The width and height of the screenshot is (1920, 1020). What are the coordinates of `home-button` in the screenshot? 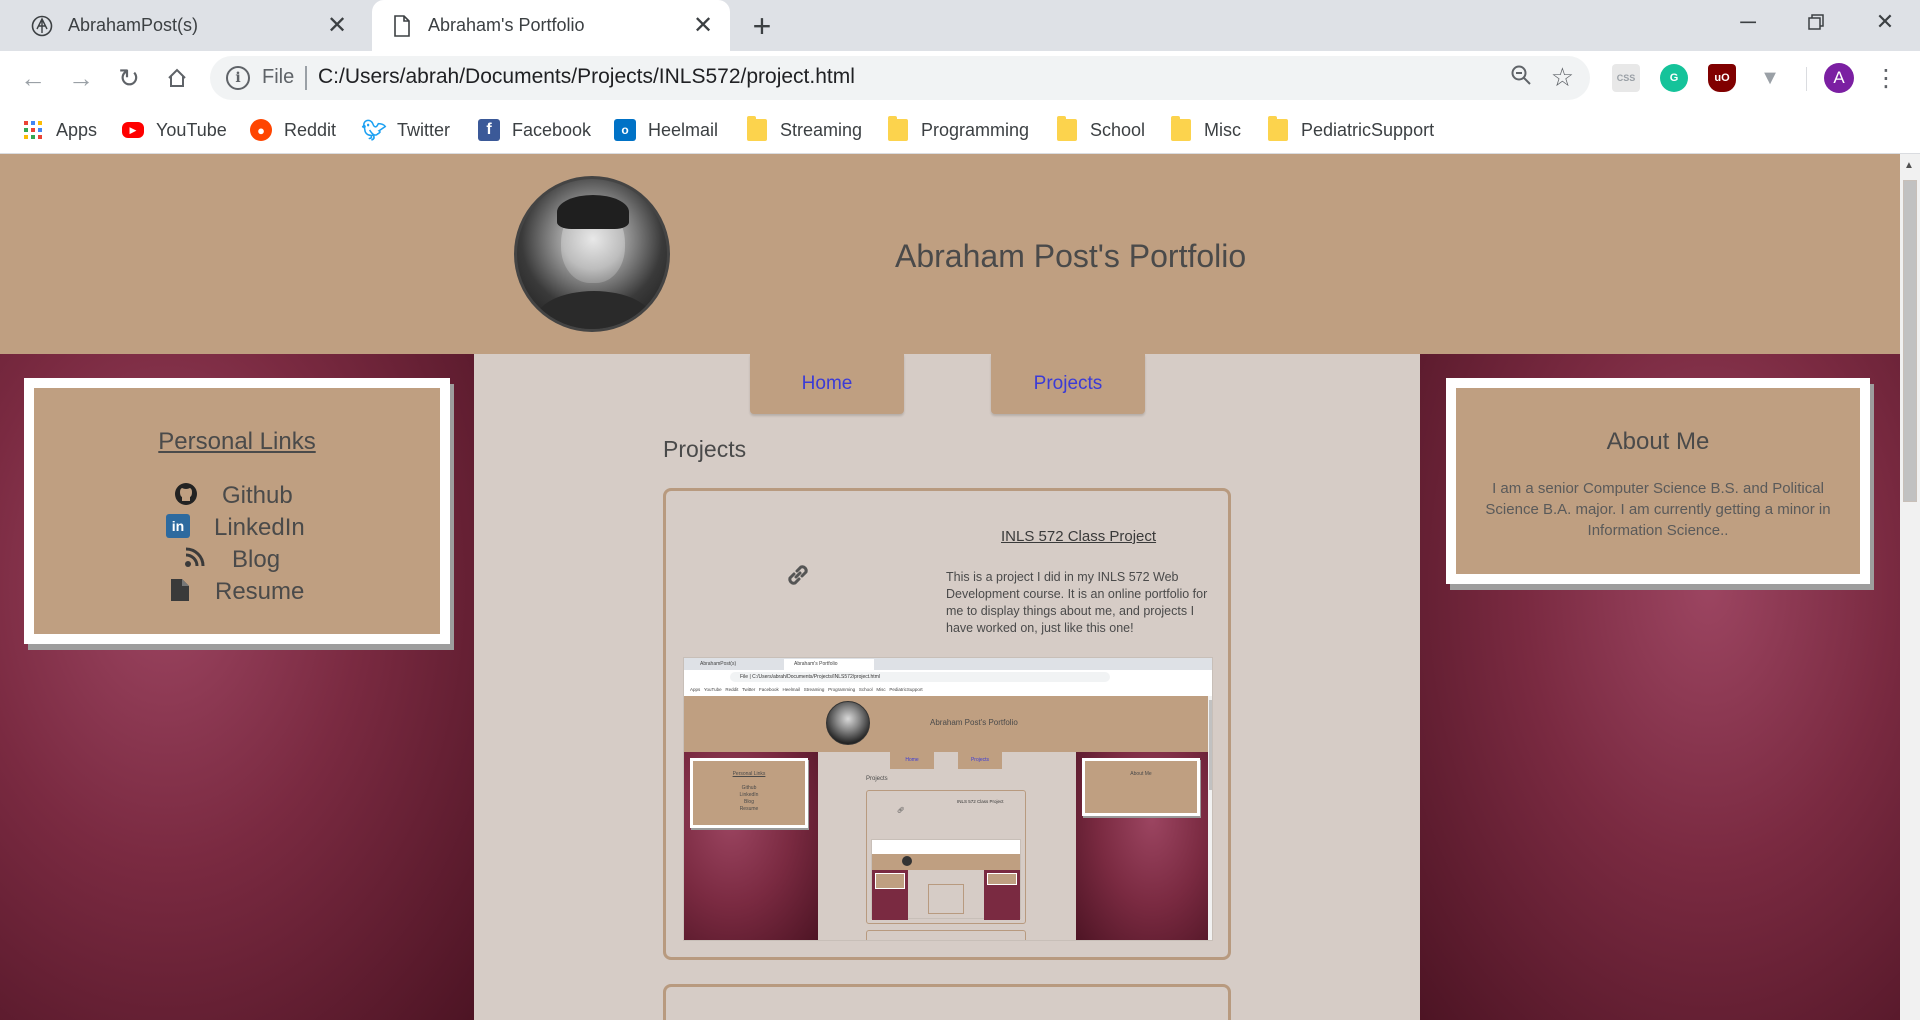 It's located at (177, 78).